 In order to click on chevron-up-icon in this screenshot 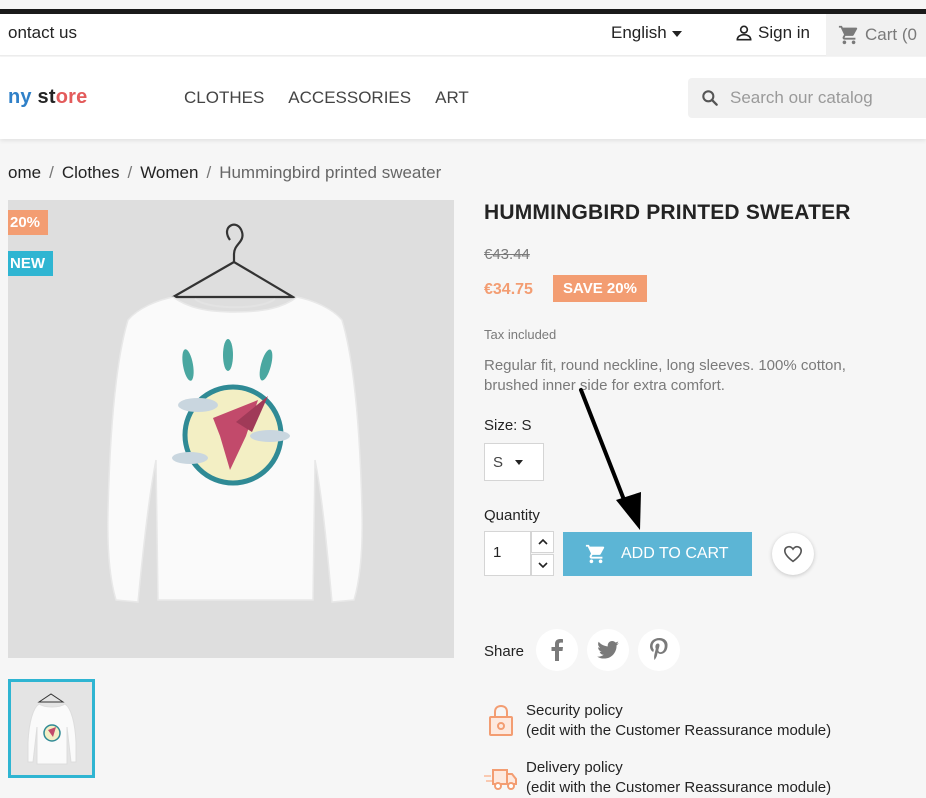, I will do `click(542, 541)`.